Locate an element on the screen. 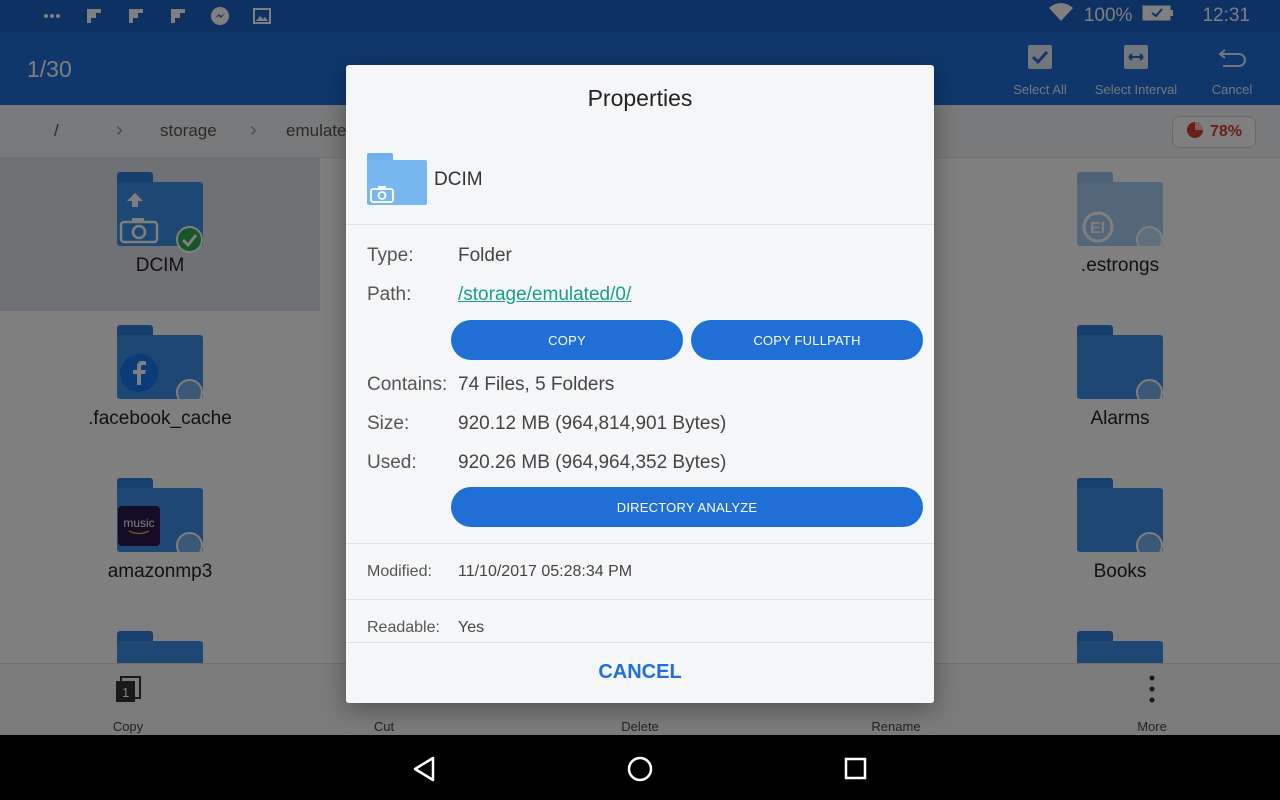  folder-icon is located at coordinates (397, 179).